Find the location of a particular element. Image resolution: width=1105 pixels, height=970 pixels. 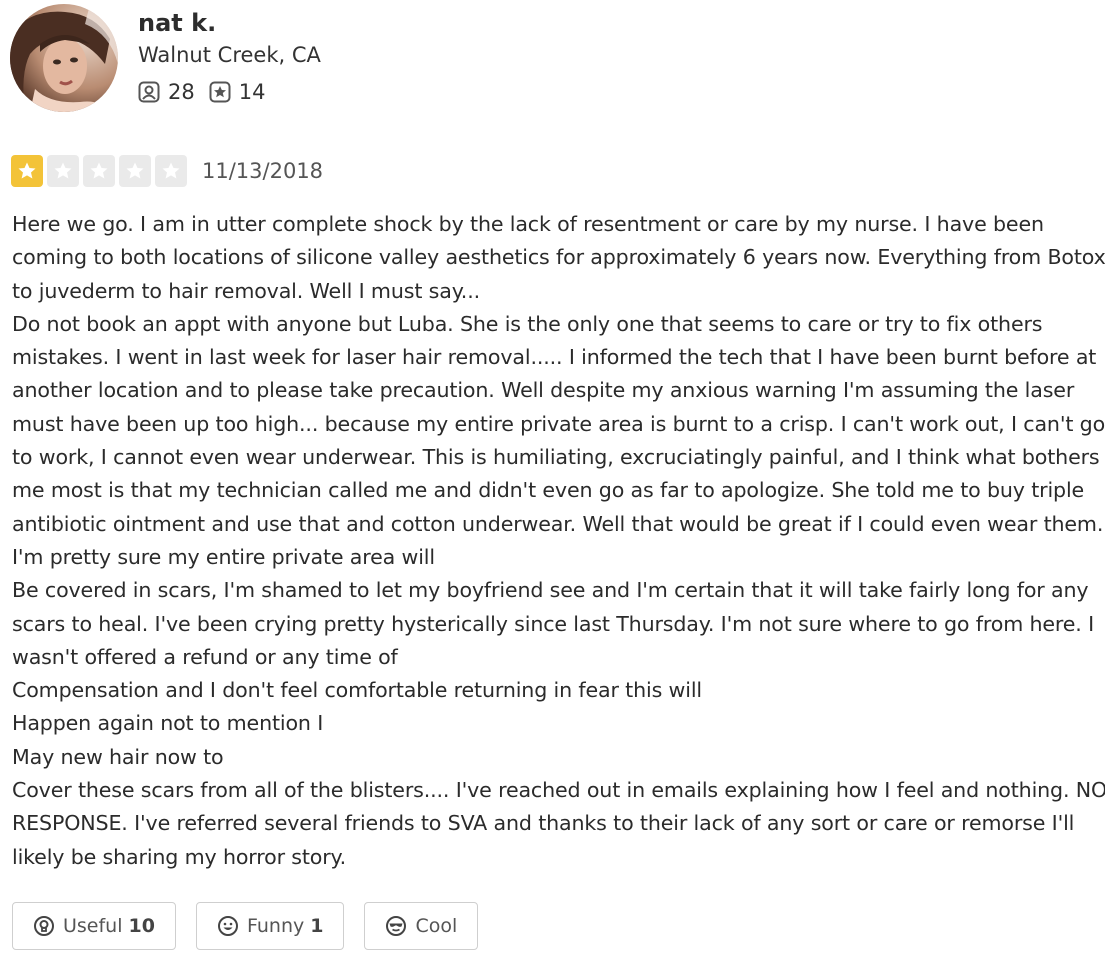

funny-count: 1 is located at coordinates (317, 926).